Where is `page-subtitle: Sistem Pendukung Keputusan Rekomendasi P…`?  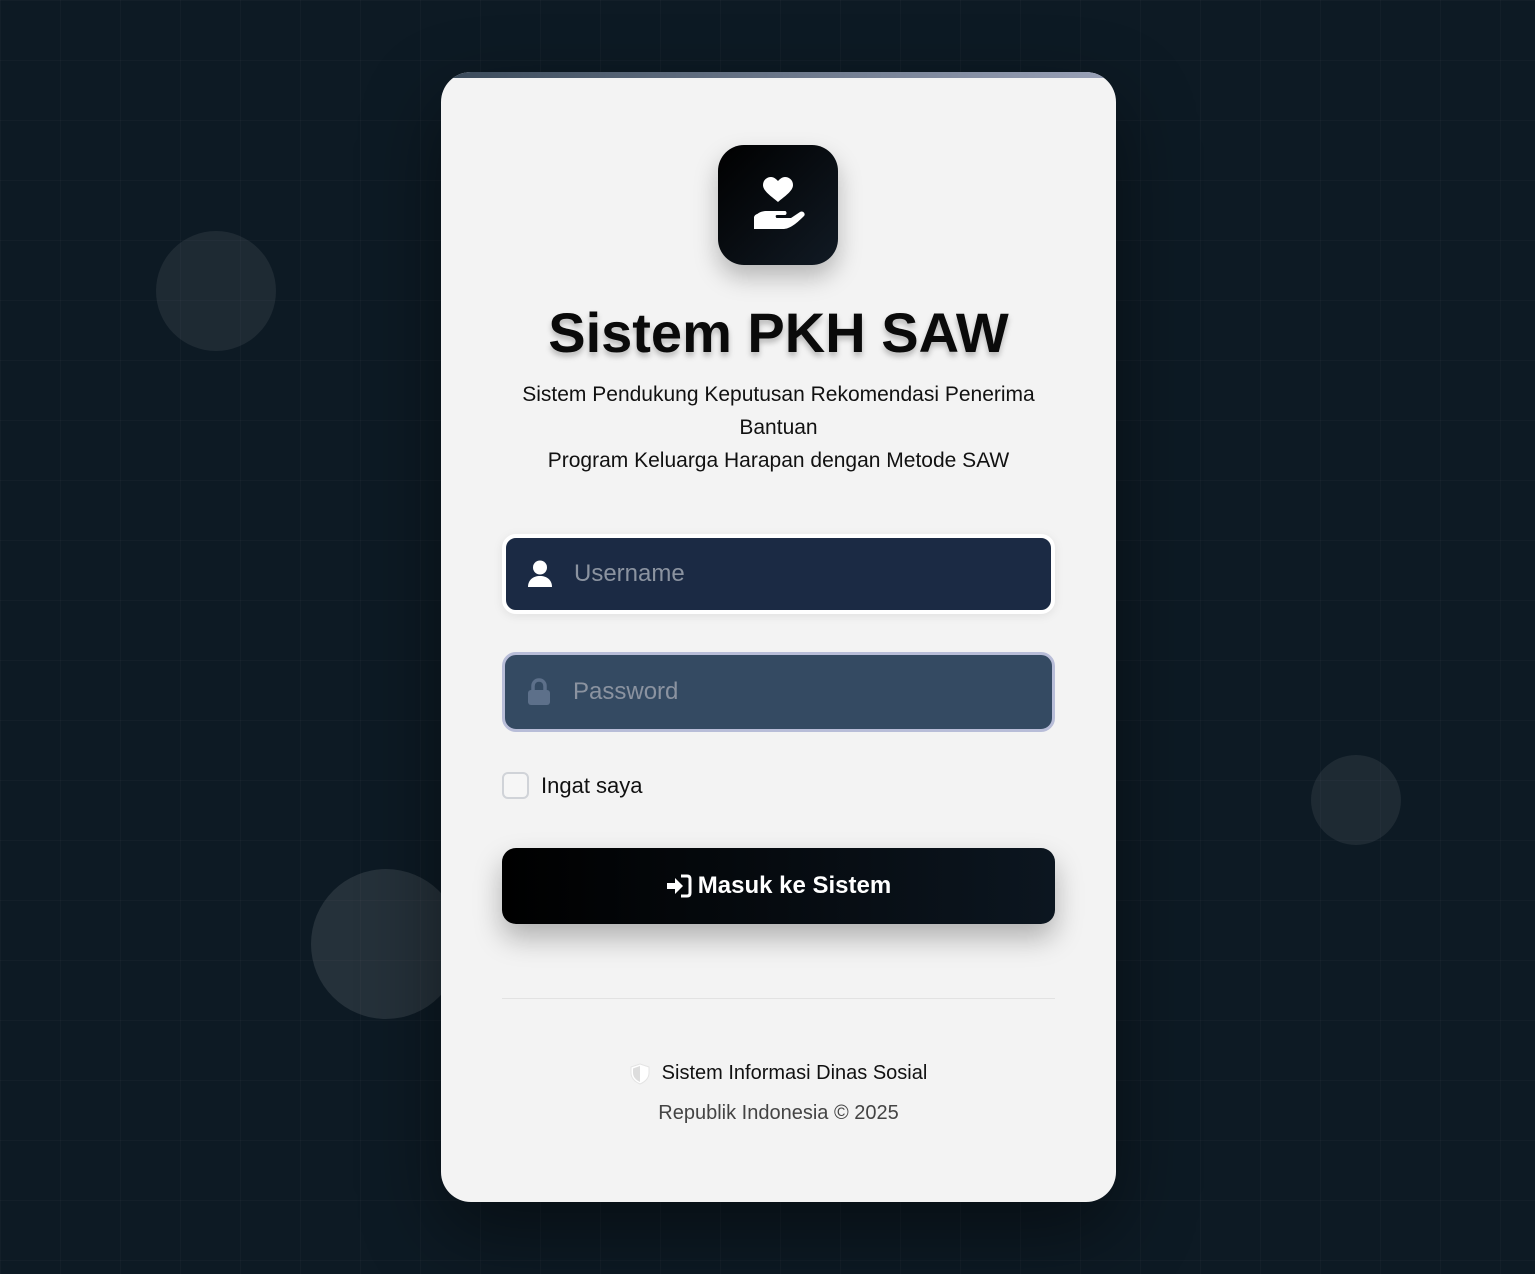 page-subtitle: Sistem Pendukung Keputusan Rekomendasi P… is located at coordinates (778, 427).